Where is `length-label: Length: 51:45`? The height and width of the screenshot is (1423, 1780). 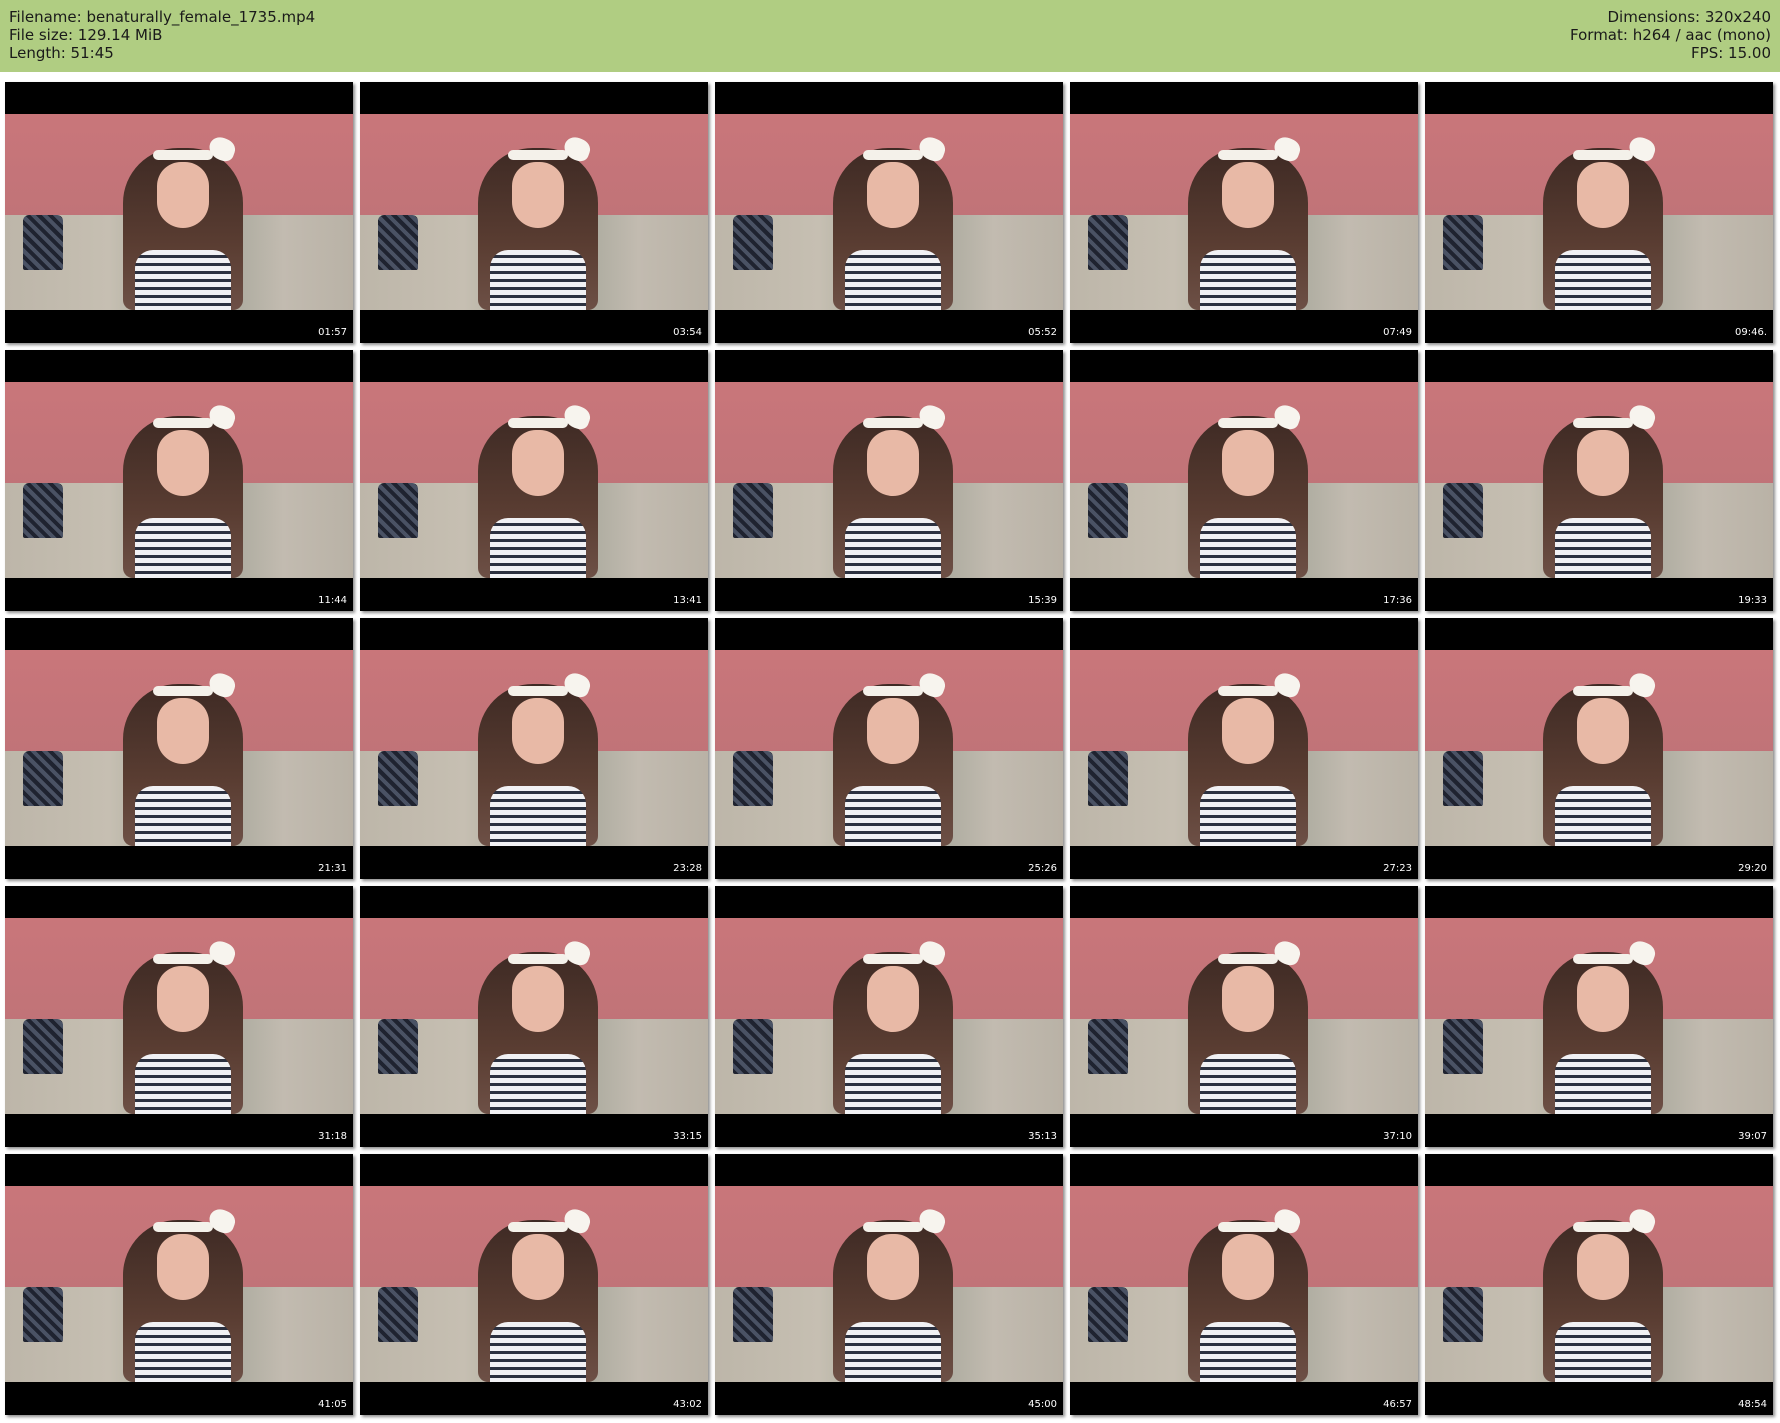 length-label: Length: 51:45 is located at coordinates (61, 53).